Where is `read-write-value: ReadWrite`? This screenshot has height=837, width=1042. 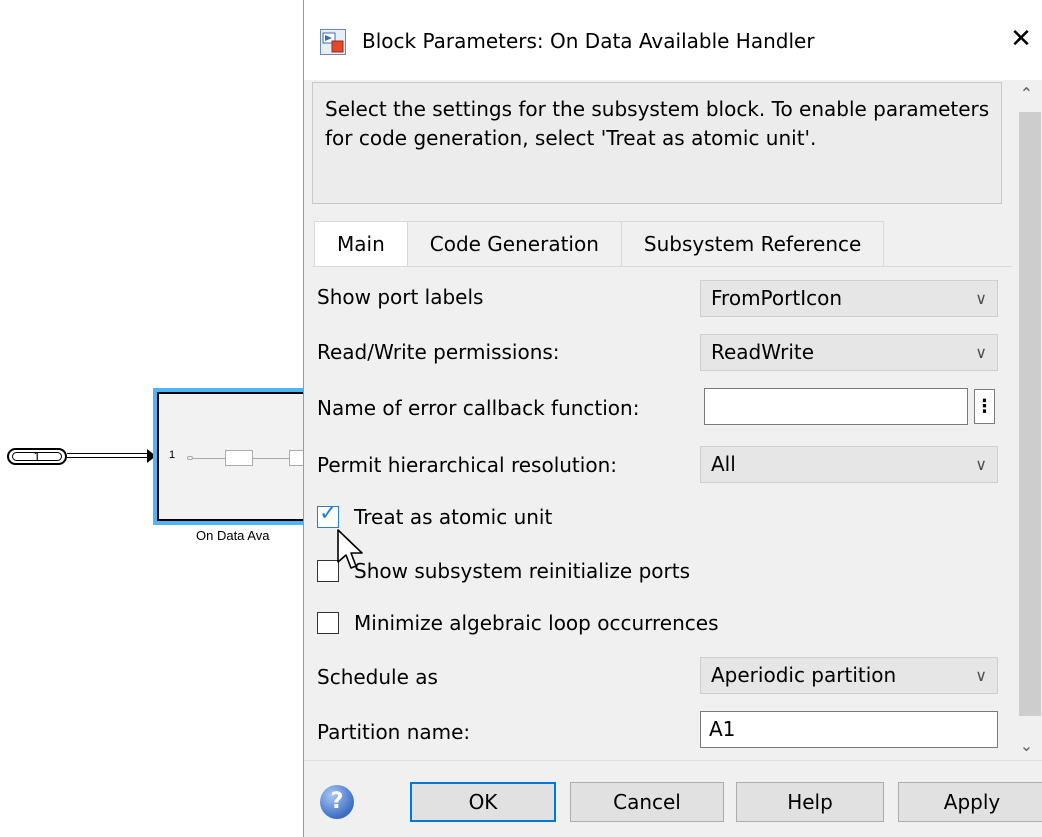 read-write-value: ReadWrite is located at coordinates (763, 352).